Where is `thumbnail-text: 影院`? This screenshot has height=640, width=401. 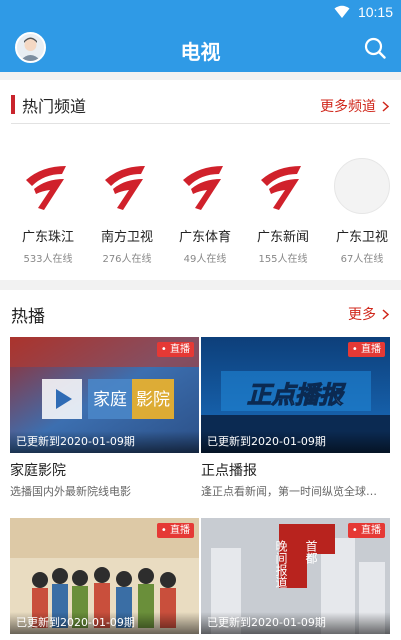 thumbnail-text: 影院 is located at coordinates (153, 400).